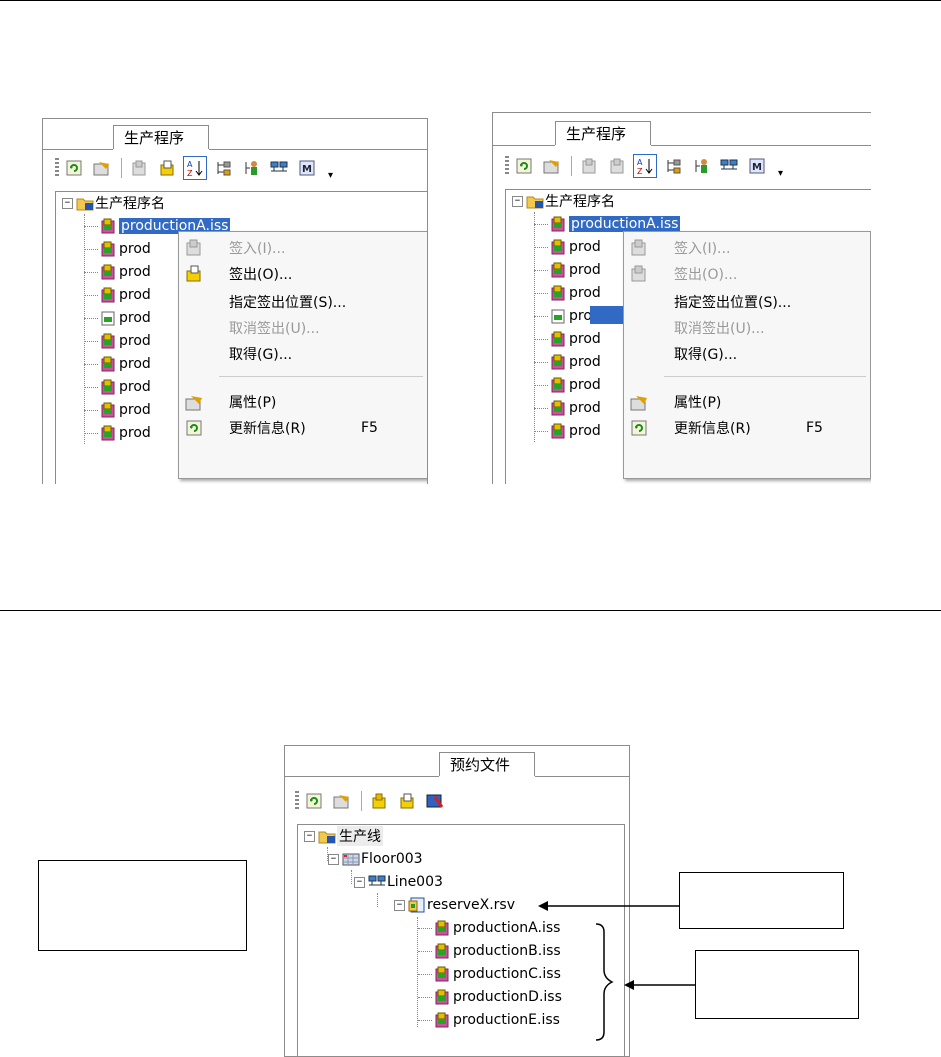 The image size is (941, 1057). What do you see at coordinates (616, 971) in the screenshot?
I see `callout-arrows` at bounding box center [616, 971].